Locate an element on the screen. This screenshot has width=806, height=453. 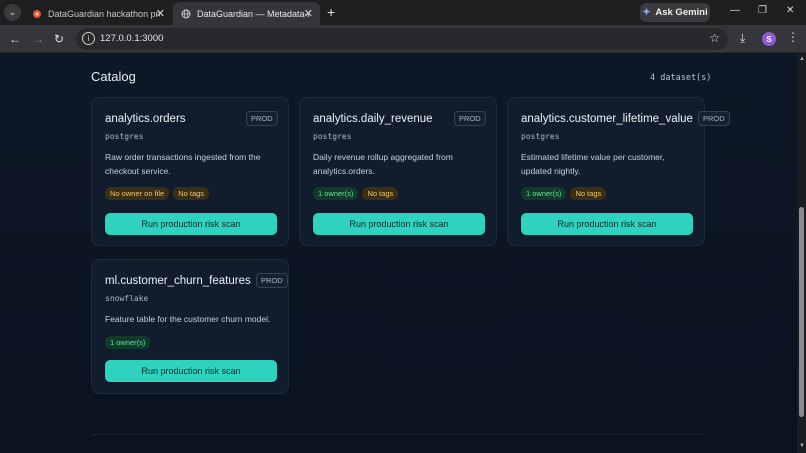
plus-icon: + is located at coordinates (331, 12).